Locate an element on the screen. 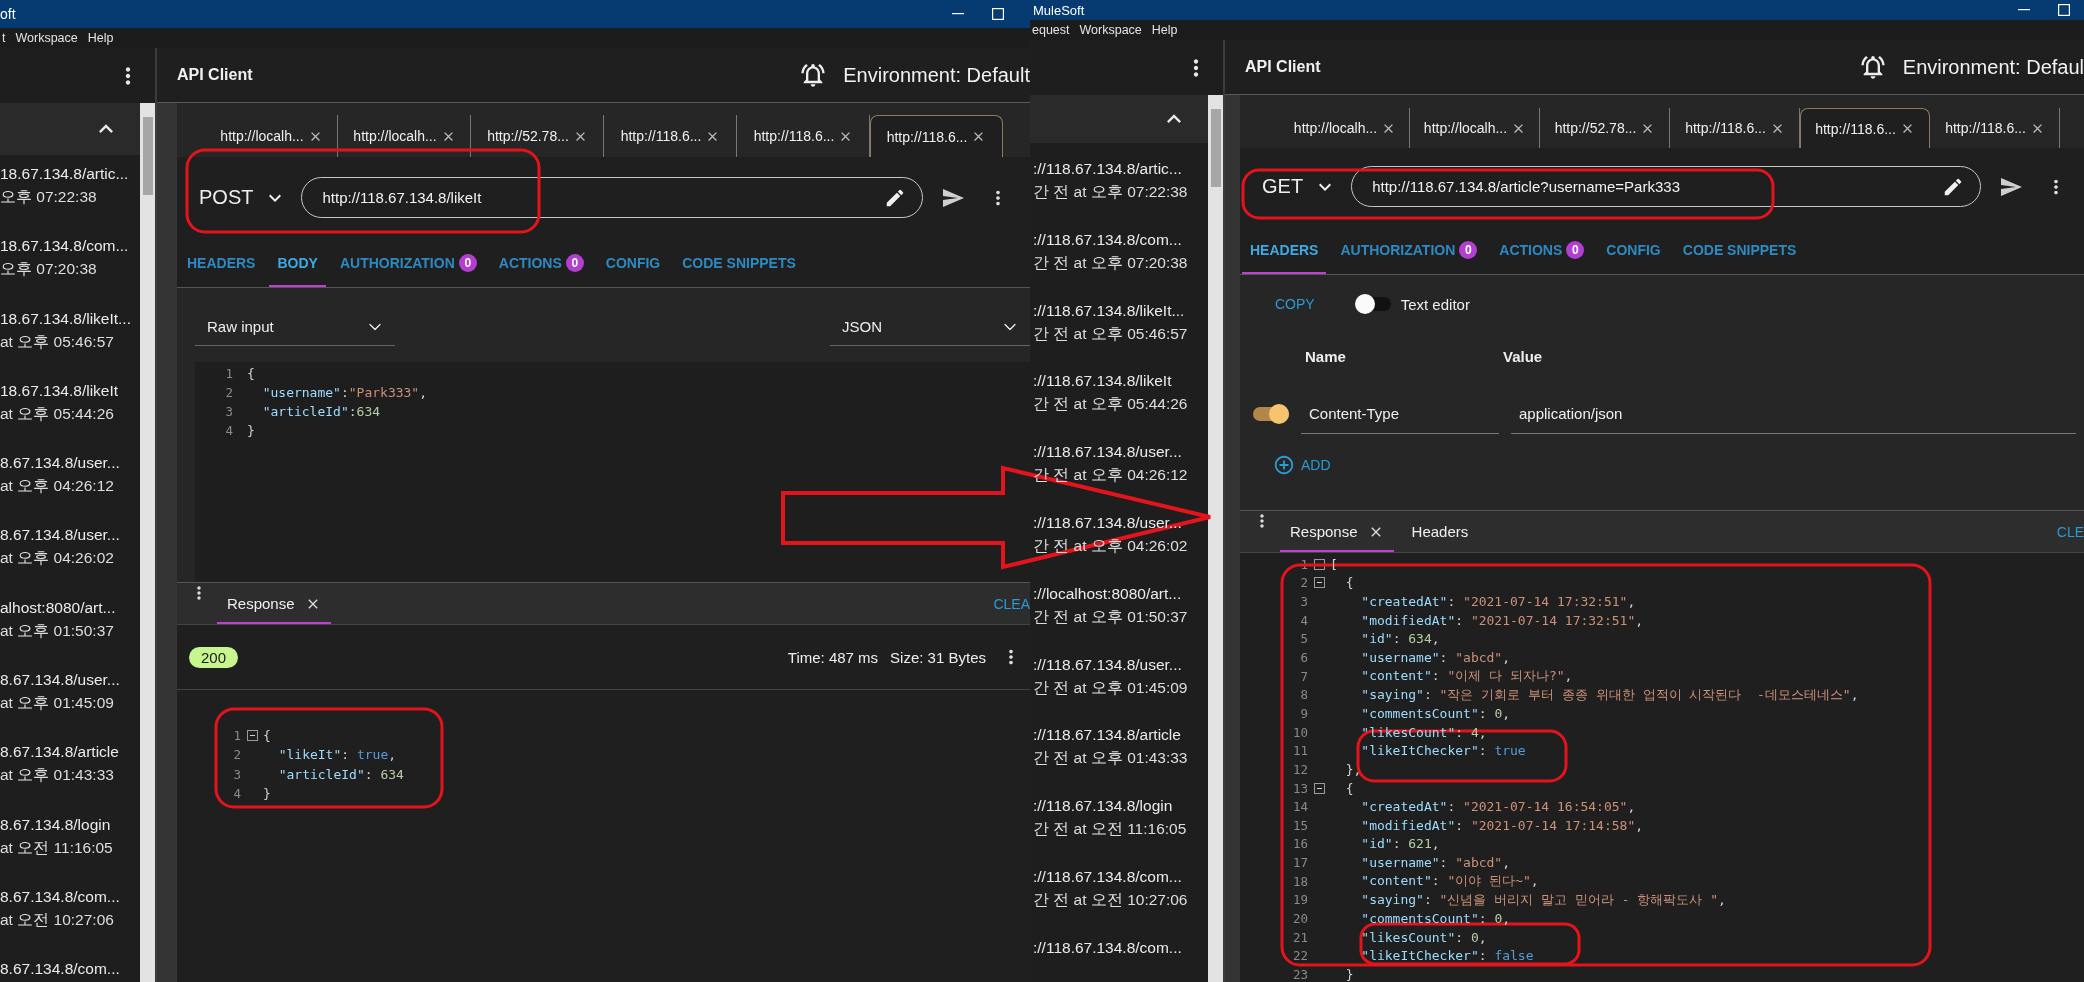 Image resolution: width=2084 pixels, height=982 pixels. clear-button: CLEA is located at coordinates (1011, 603).